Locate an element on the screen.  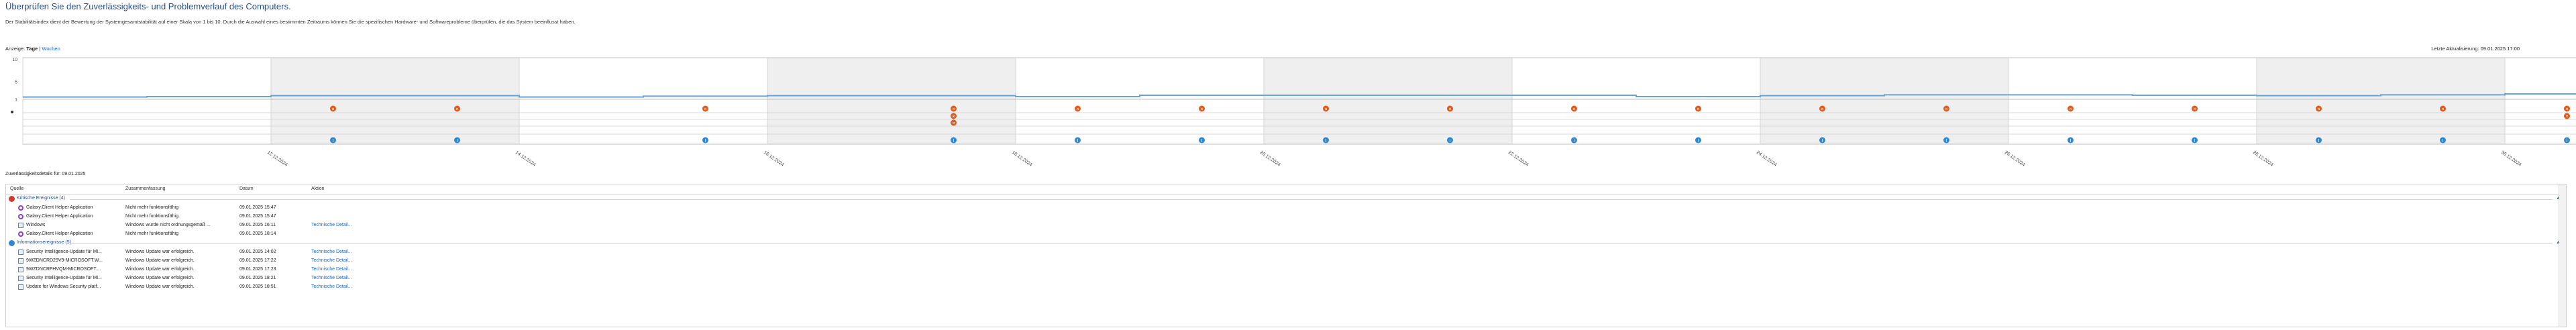
date-label: 16.12.2024 is located at coordinates (774, 159).